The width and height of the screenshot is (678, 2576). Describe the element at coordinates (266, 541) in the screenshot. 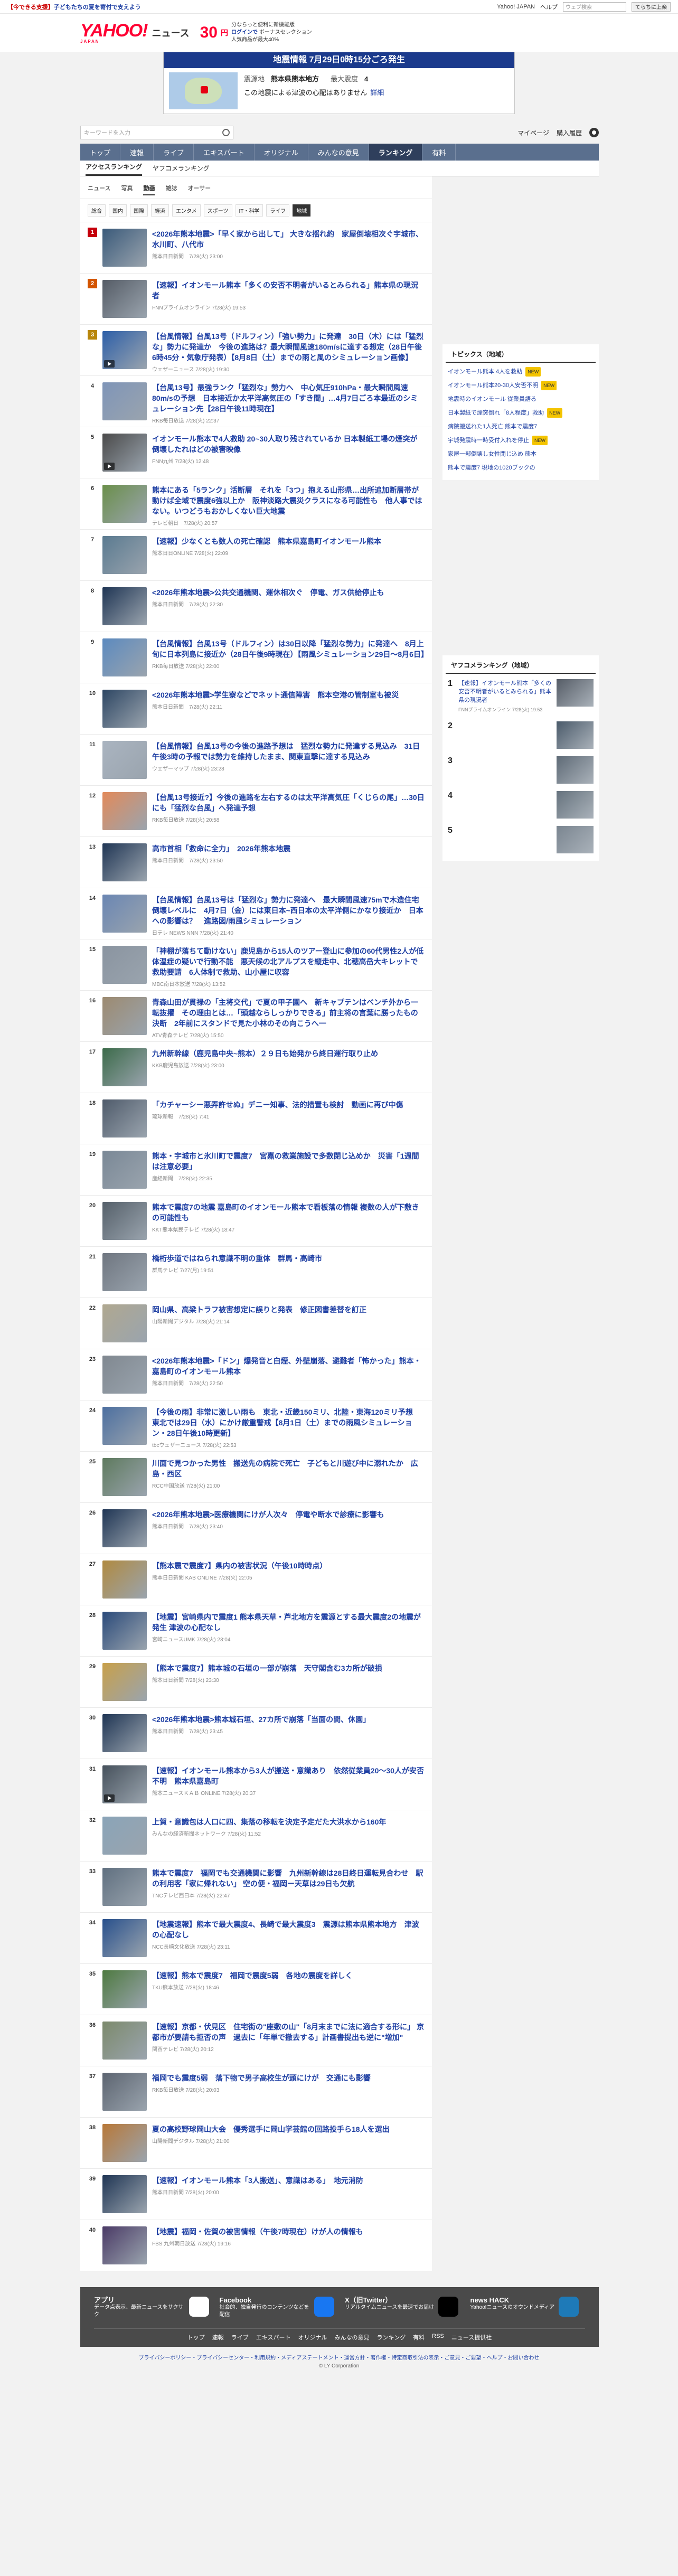

I see `article-title: 【速報】少なくとも数人の死亡確認 熊本県嘉島町イオンモール熊本` at that location.